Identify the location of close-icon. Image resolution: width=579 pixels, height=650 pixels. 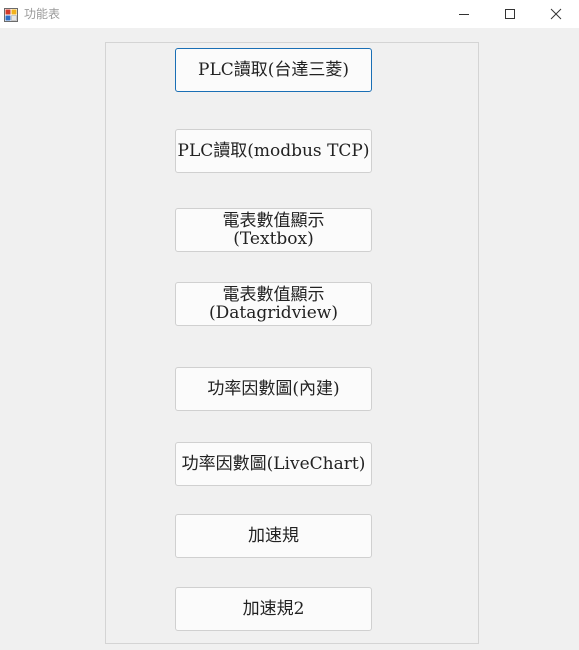
(556, 14).